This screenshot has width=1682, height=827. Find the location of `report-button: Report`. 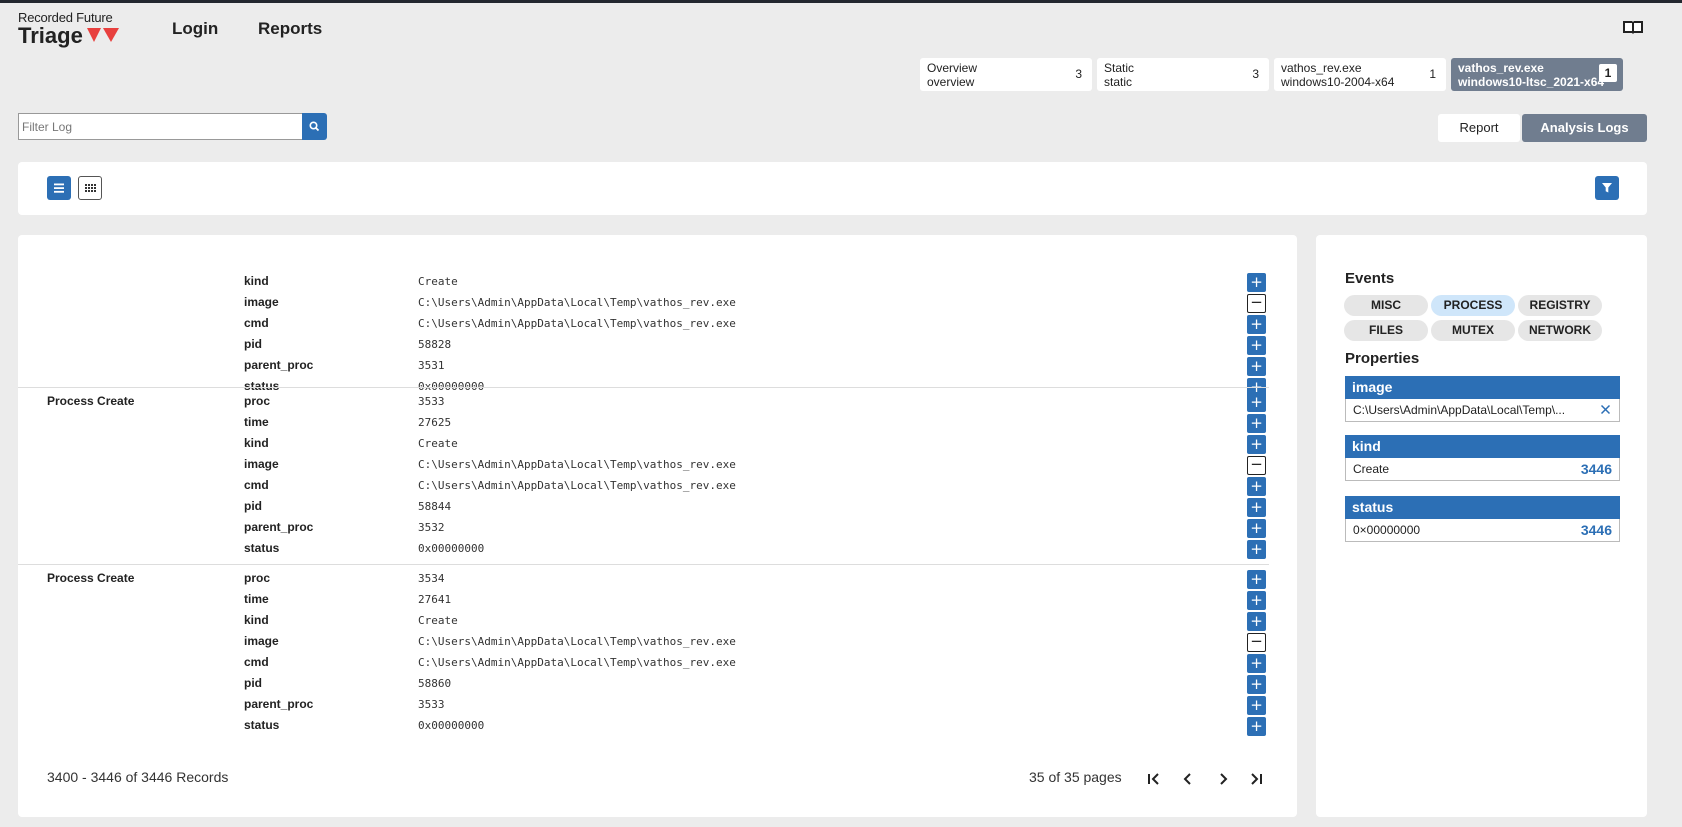

report-button: Report is located at coordinates (1479, 128).